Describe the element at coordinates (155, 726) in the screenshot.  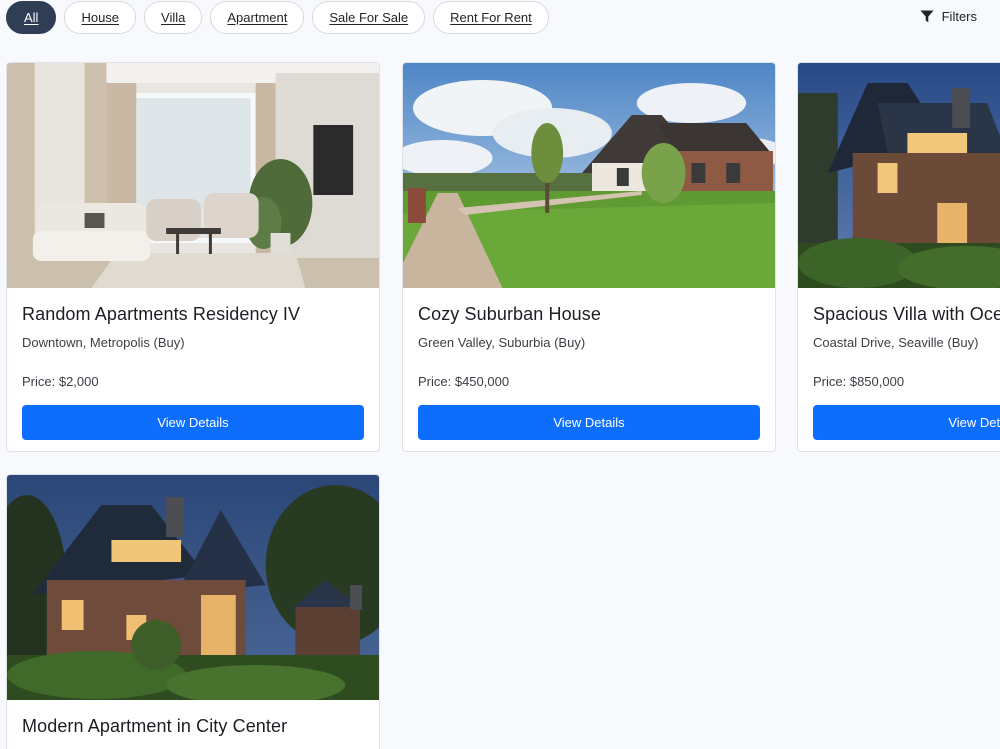
I see `listing-title: Modern Apartment in City Center` at that location.